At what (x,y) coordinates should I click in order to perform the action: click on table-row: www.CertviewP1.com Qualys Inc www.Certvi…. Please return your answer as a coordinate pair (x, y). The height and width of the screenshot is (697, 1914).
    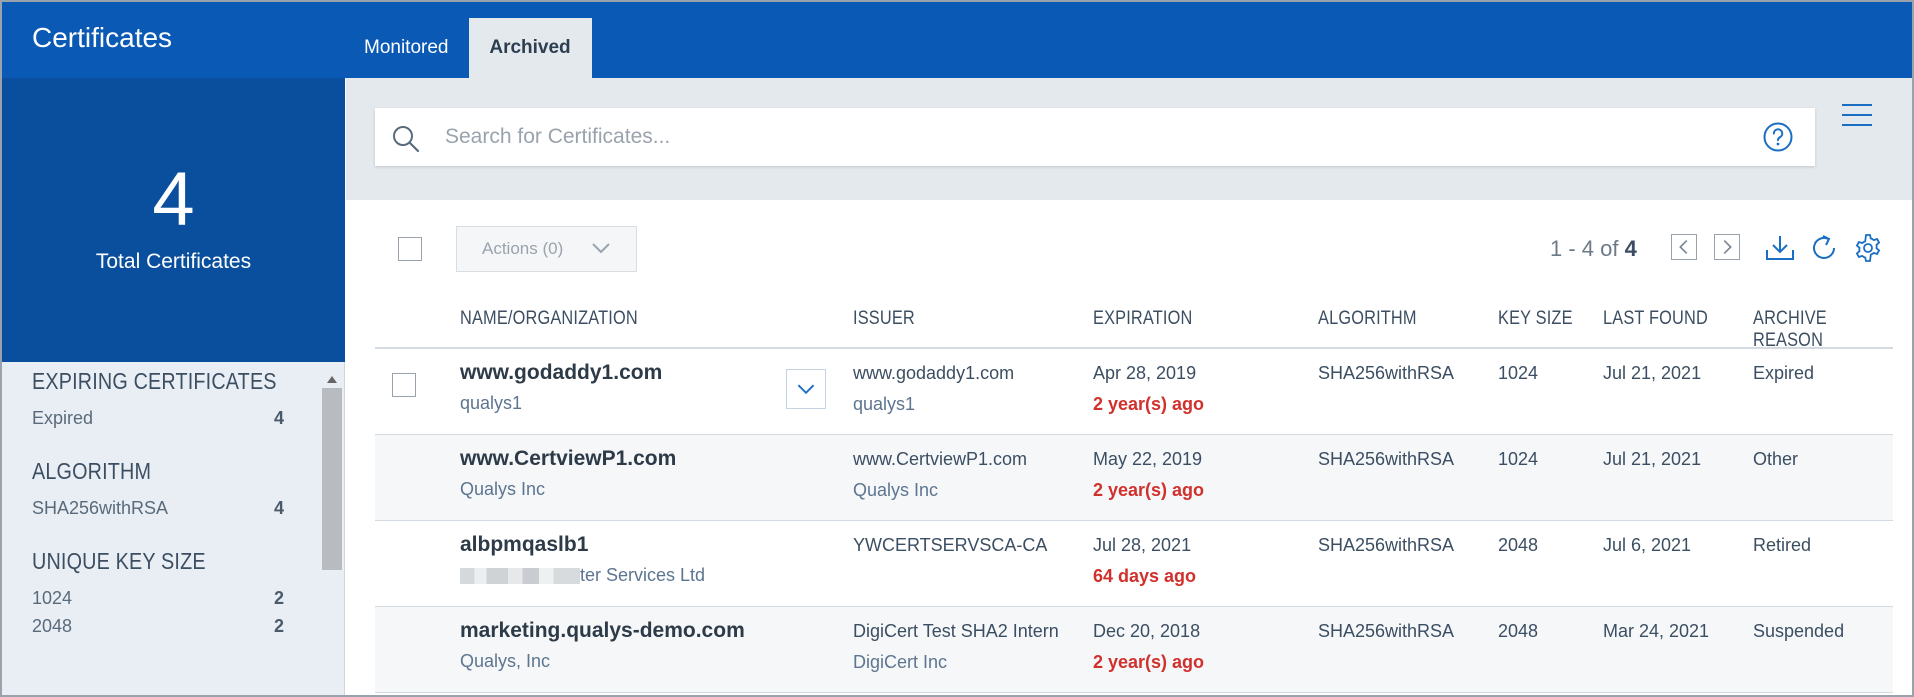
    Looking at the image, I should click on (1134, 478).